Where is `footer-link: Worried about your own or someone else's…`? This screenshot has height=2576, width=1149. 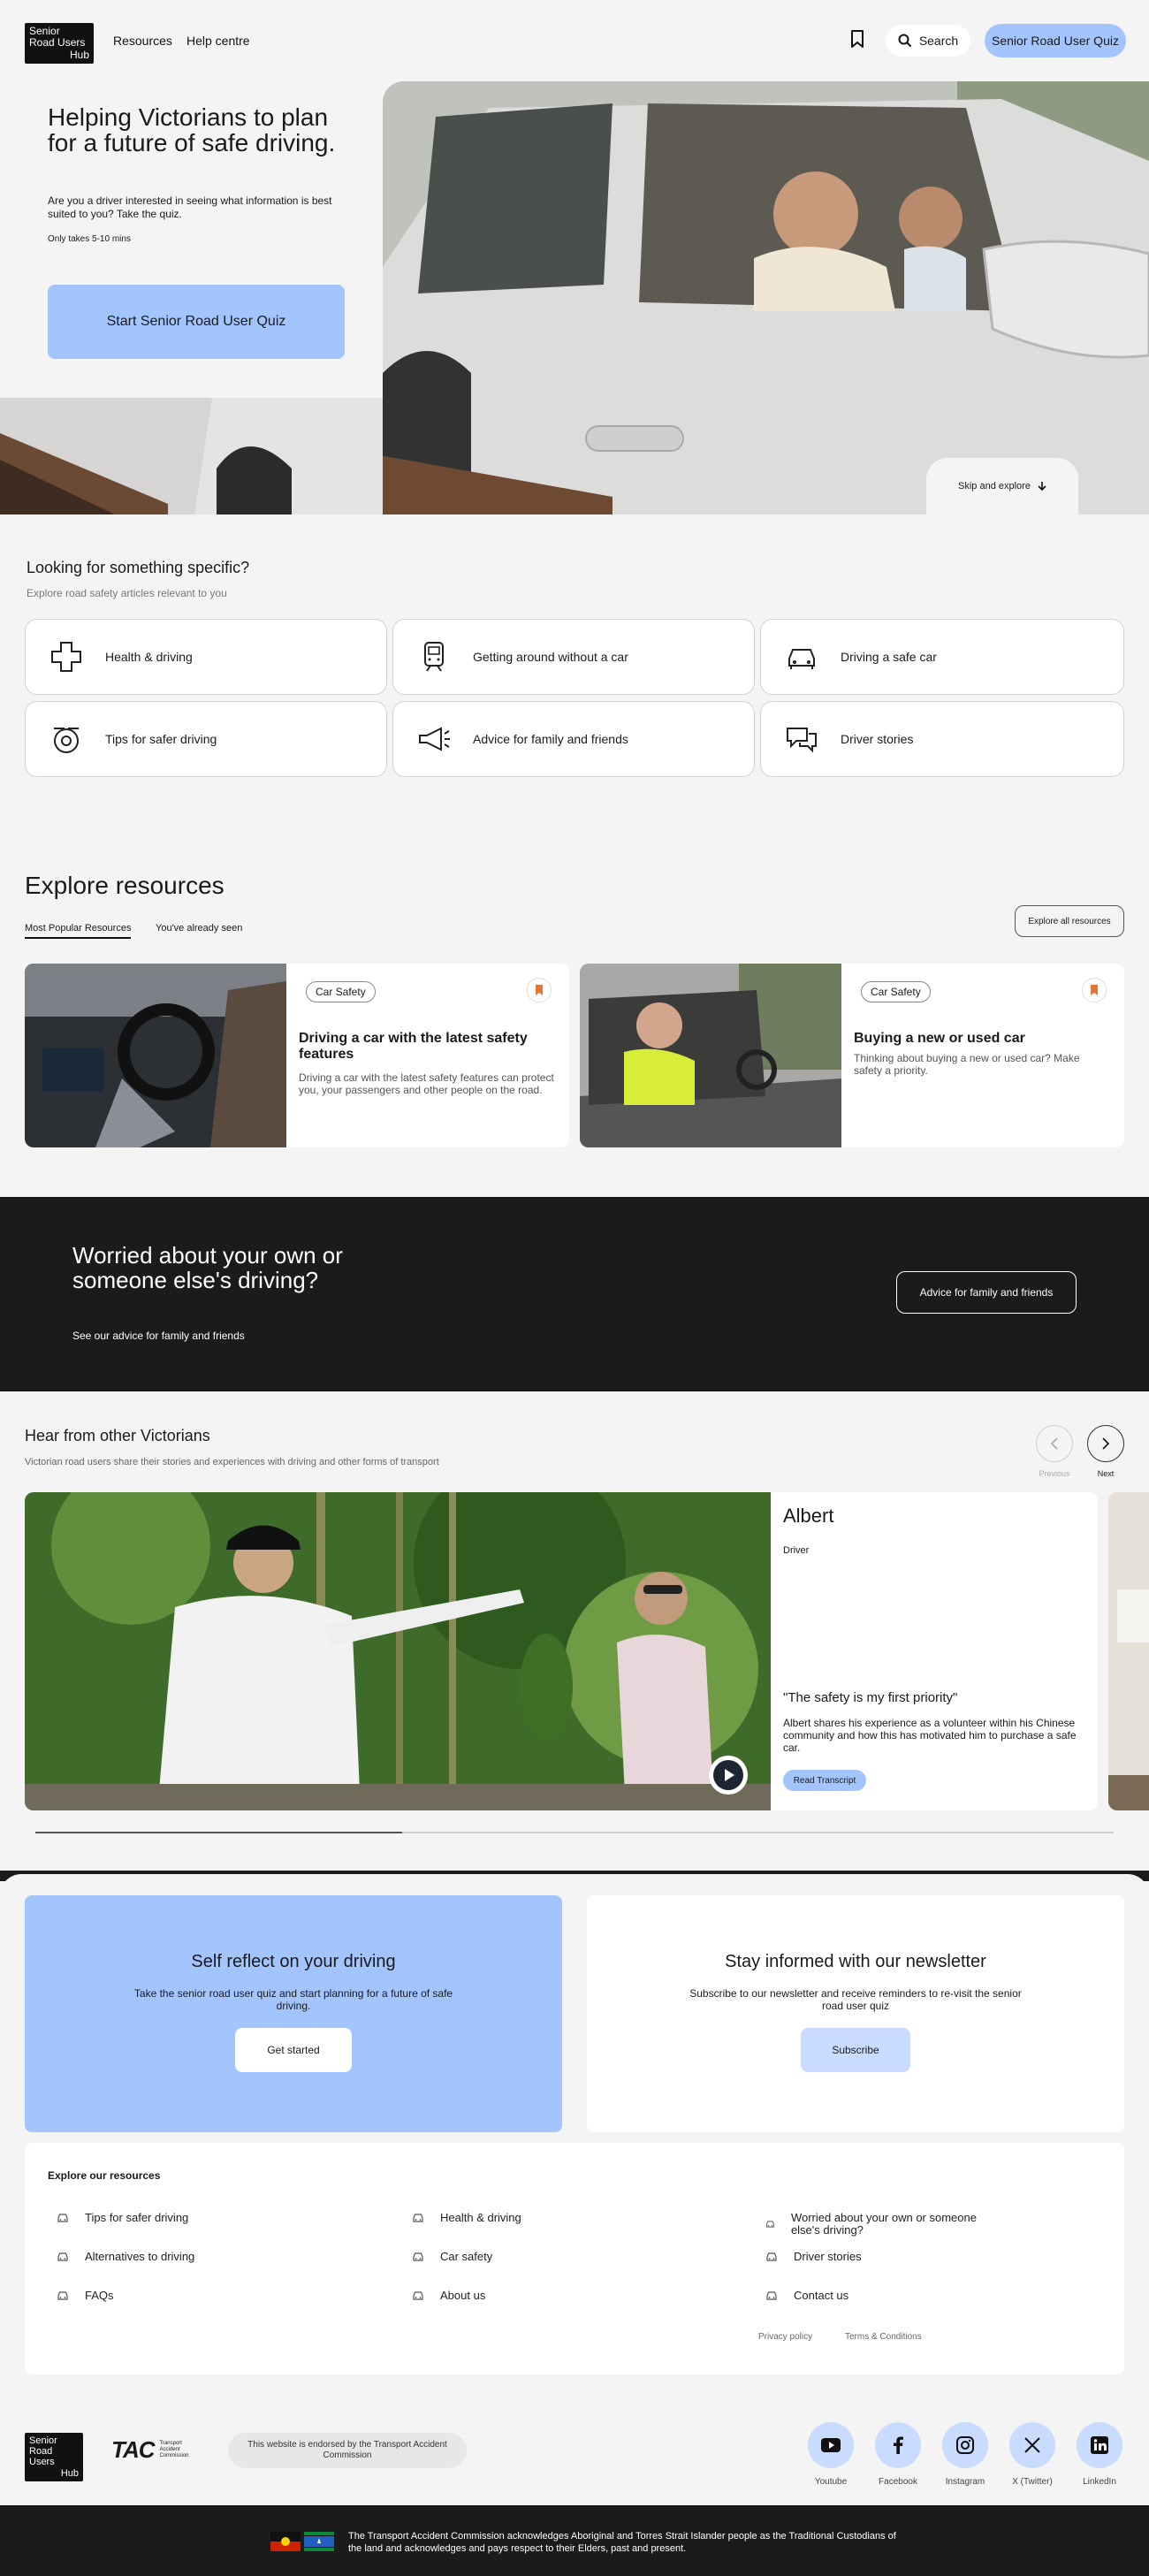
footer-link: Worried about your own or someone else's… is located at coordinates (880, 2224).